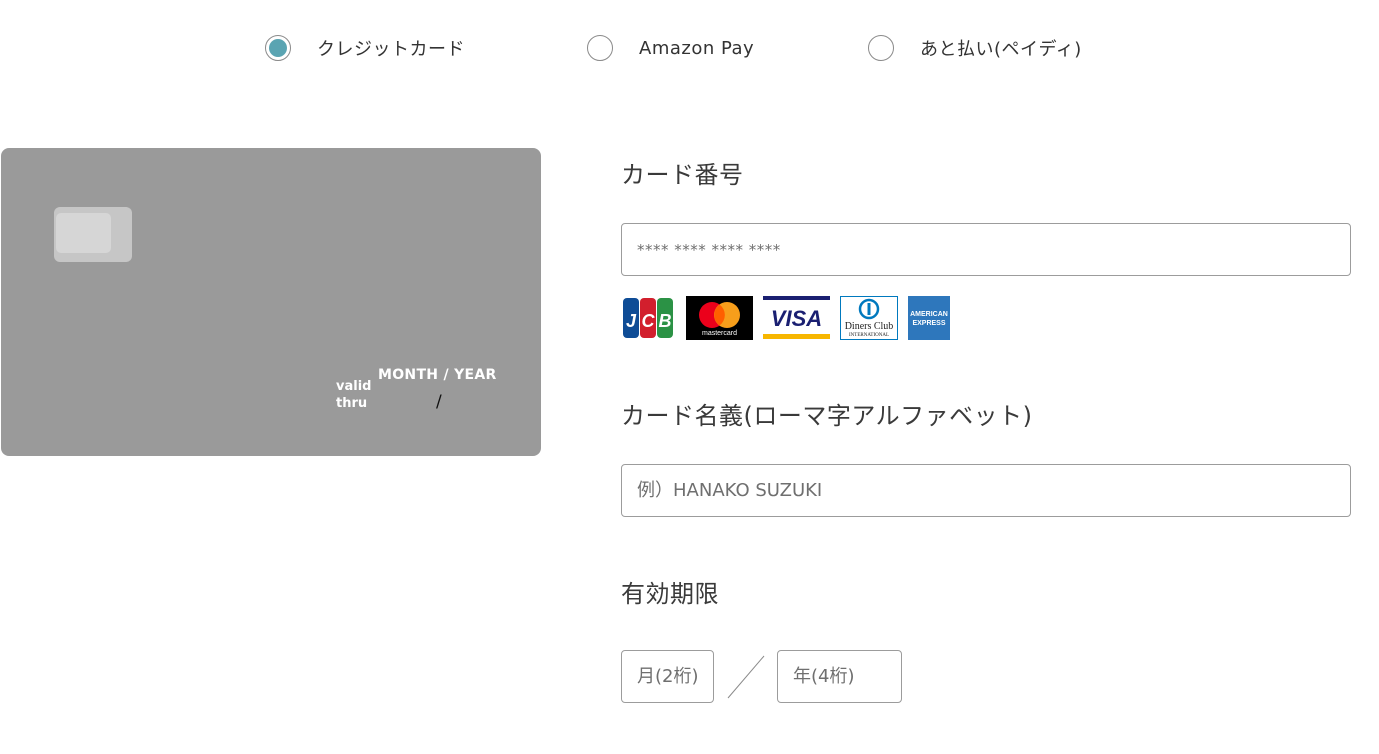 The width and height of the screenshot is (1379, 754). Describe the element at coordinates (929, 314) in the screenshot. I see `svg-text: AMERICAN` at that location.